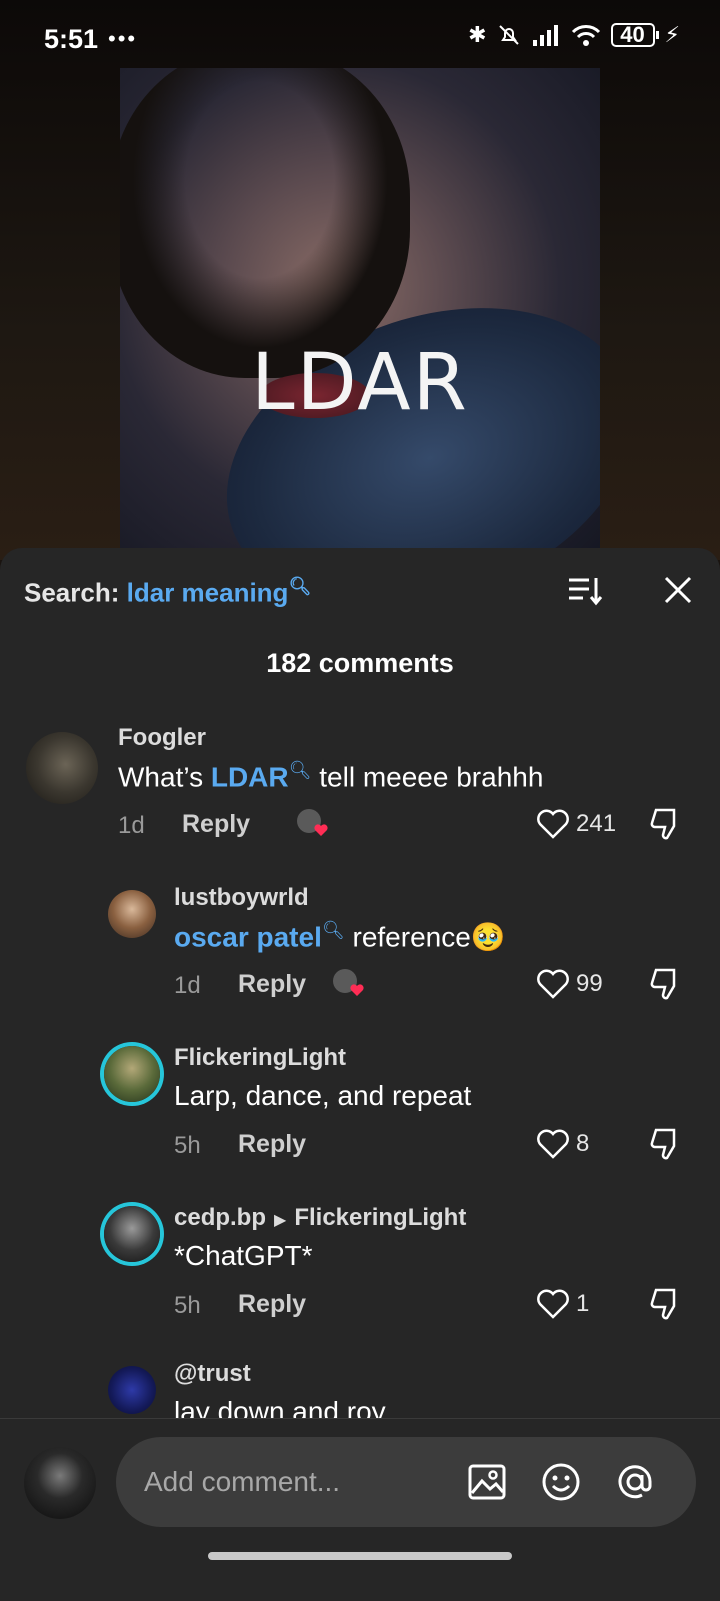 This screenshot has width=720, height=1601. I want to click on comment-author: Foogler, so click(162, 738).